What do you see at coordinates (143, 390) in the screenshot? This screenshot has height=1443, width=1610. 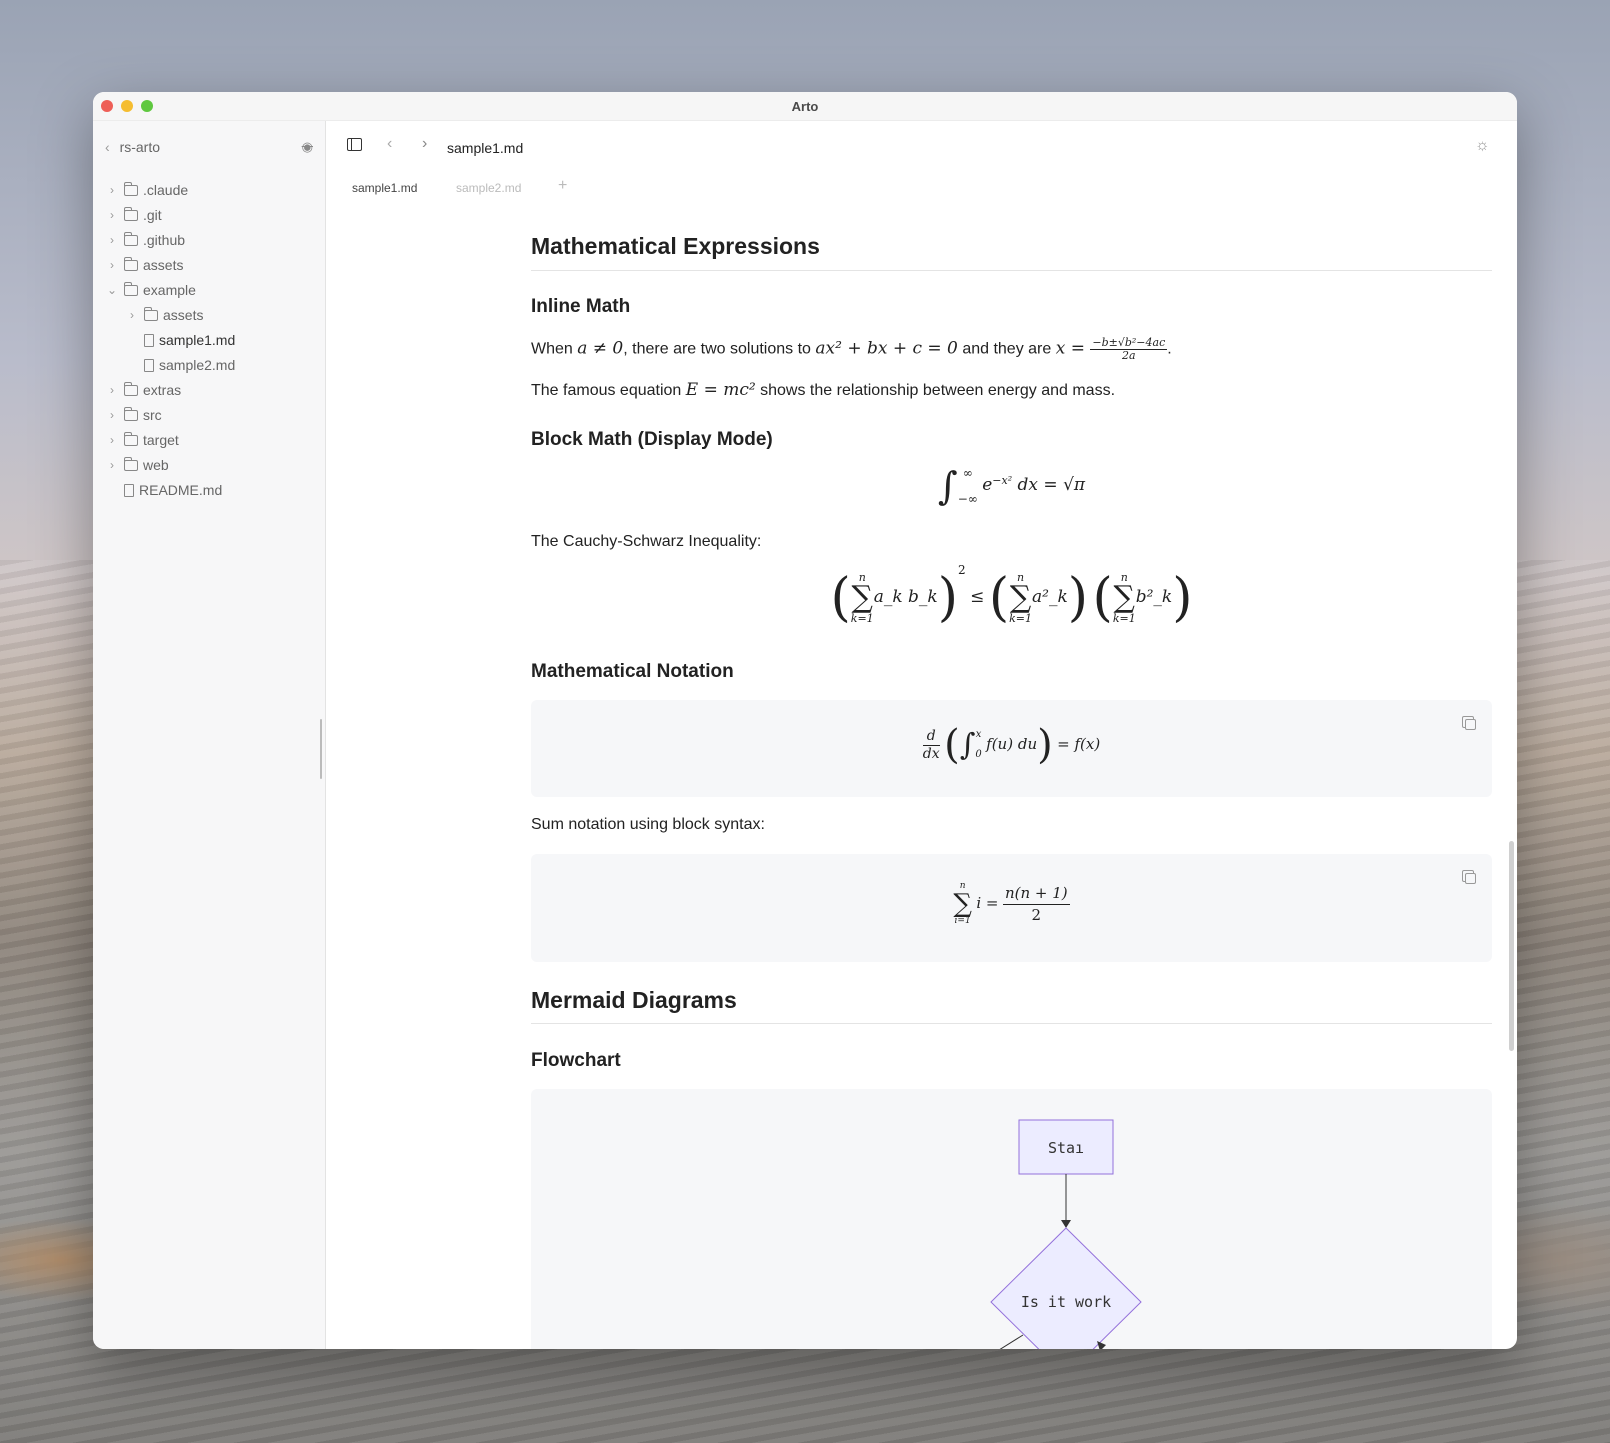 I see `tree-item-extras: › extras` at bounding box center [143, 390].